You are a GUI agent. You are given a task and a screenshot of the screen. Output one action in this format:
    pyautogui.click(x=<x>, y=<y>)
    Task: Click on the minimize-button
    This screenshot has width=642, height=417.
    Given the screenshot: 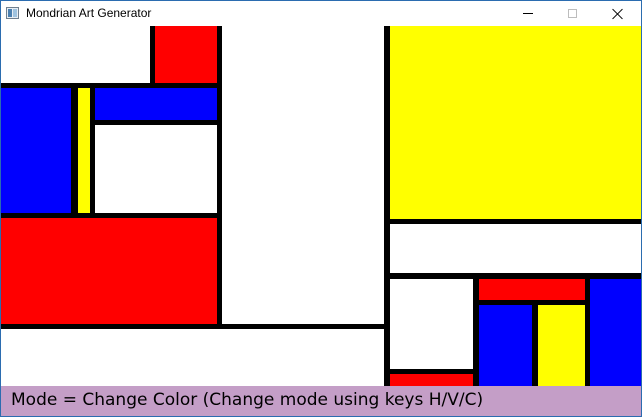 What is the action you would take?
    pyautogui.click(x=527, y=13)
    